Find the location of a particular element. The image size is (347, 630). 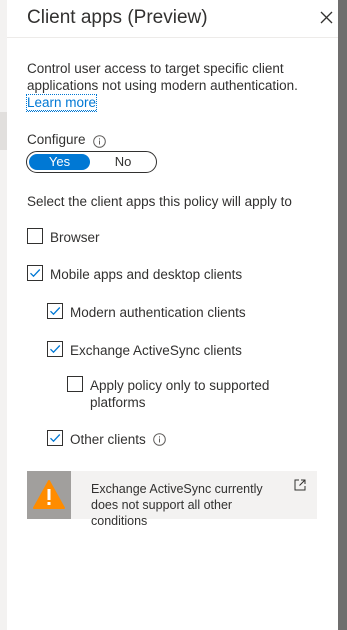

mobile-desktop-clients-checkbox is located at coordinates (35, 273).